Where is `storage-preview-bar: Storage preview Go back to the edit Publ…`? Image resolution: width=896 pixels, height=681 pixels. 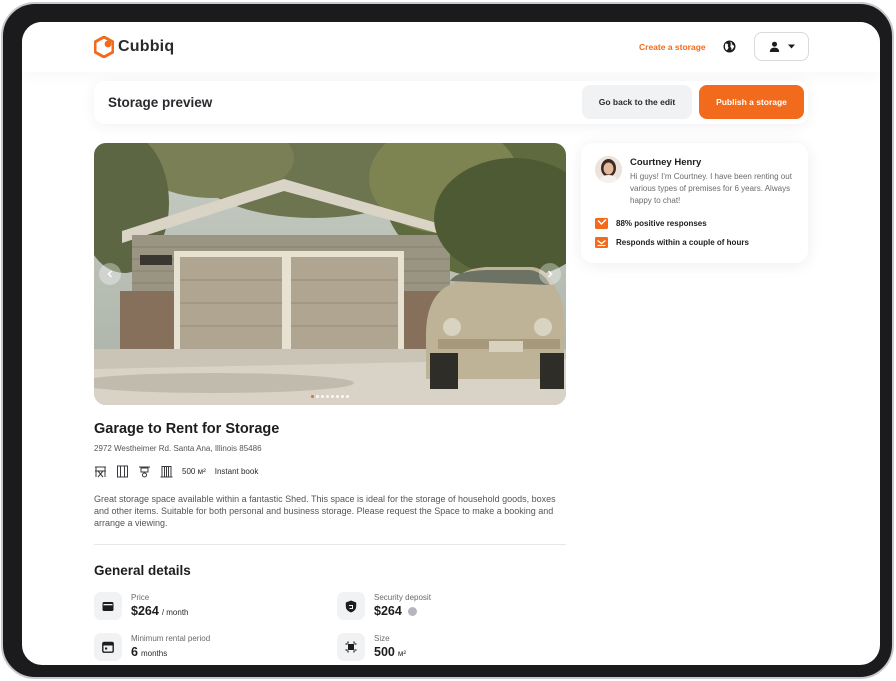 storage-preview-bar: Storage preview Go back to the edit Publ… is located at coordinates (451, 102).